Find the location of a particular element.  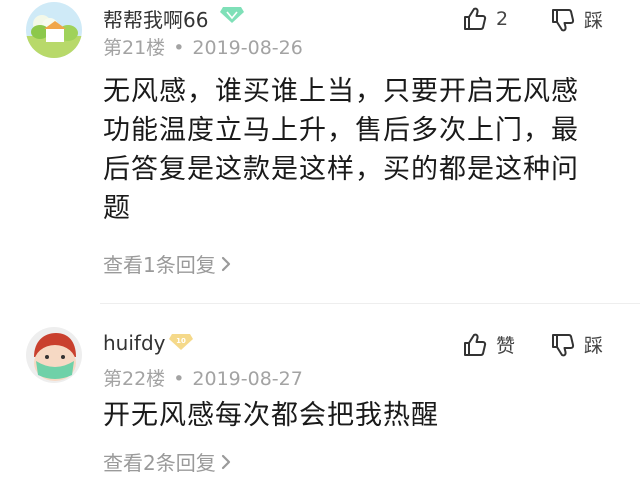

like-button: 赞 is located at coordinates (488, 344).